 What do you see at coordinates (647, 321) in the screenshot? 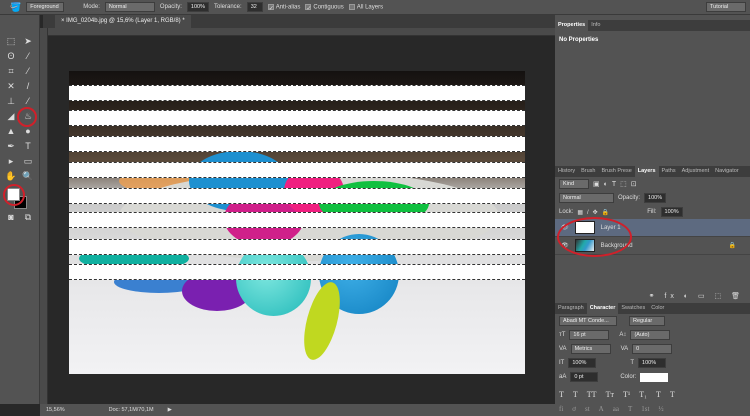
I see `font-style-select: Regular` at bounding box center [647, 321].